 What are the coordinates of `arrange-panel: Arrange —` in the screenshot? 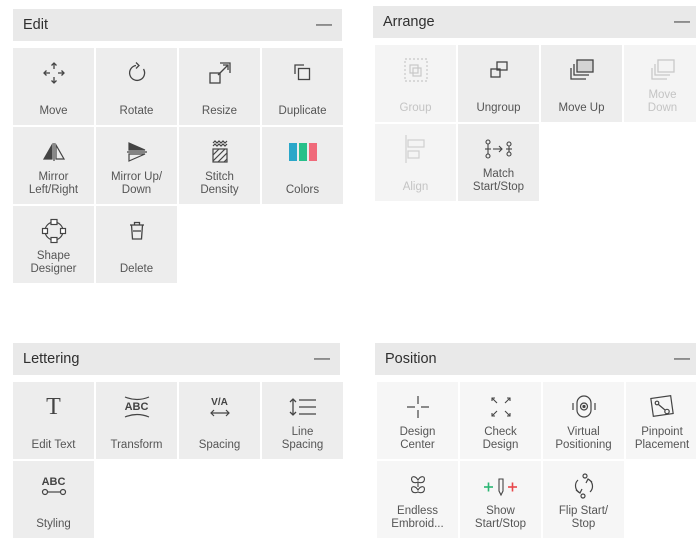 It's located at (534, 22).